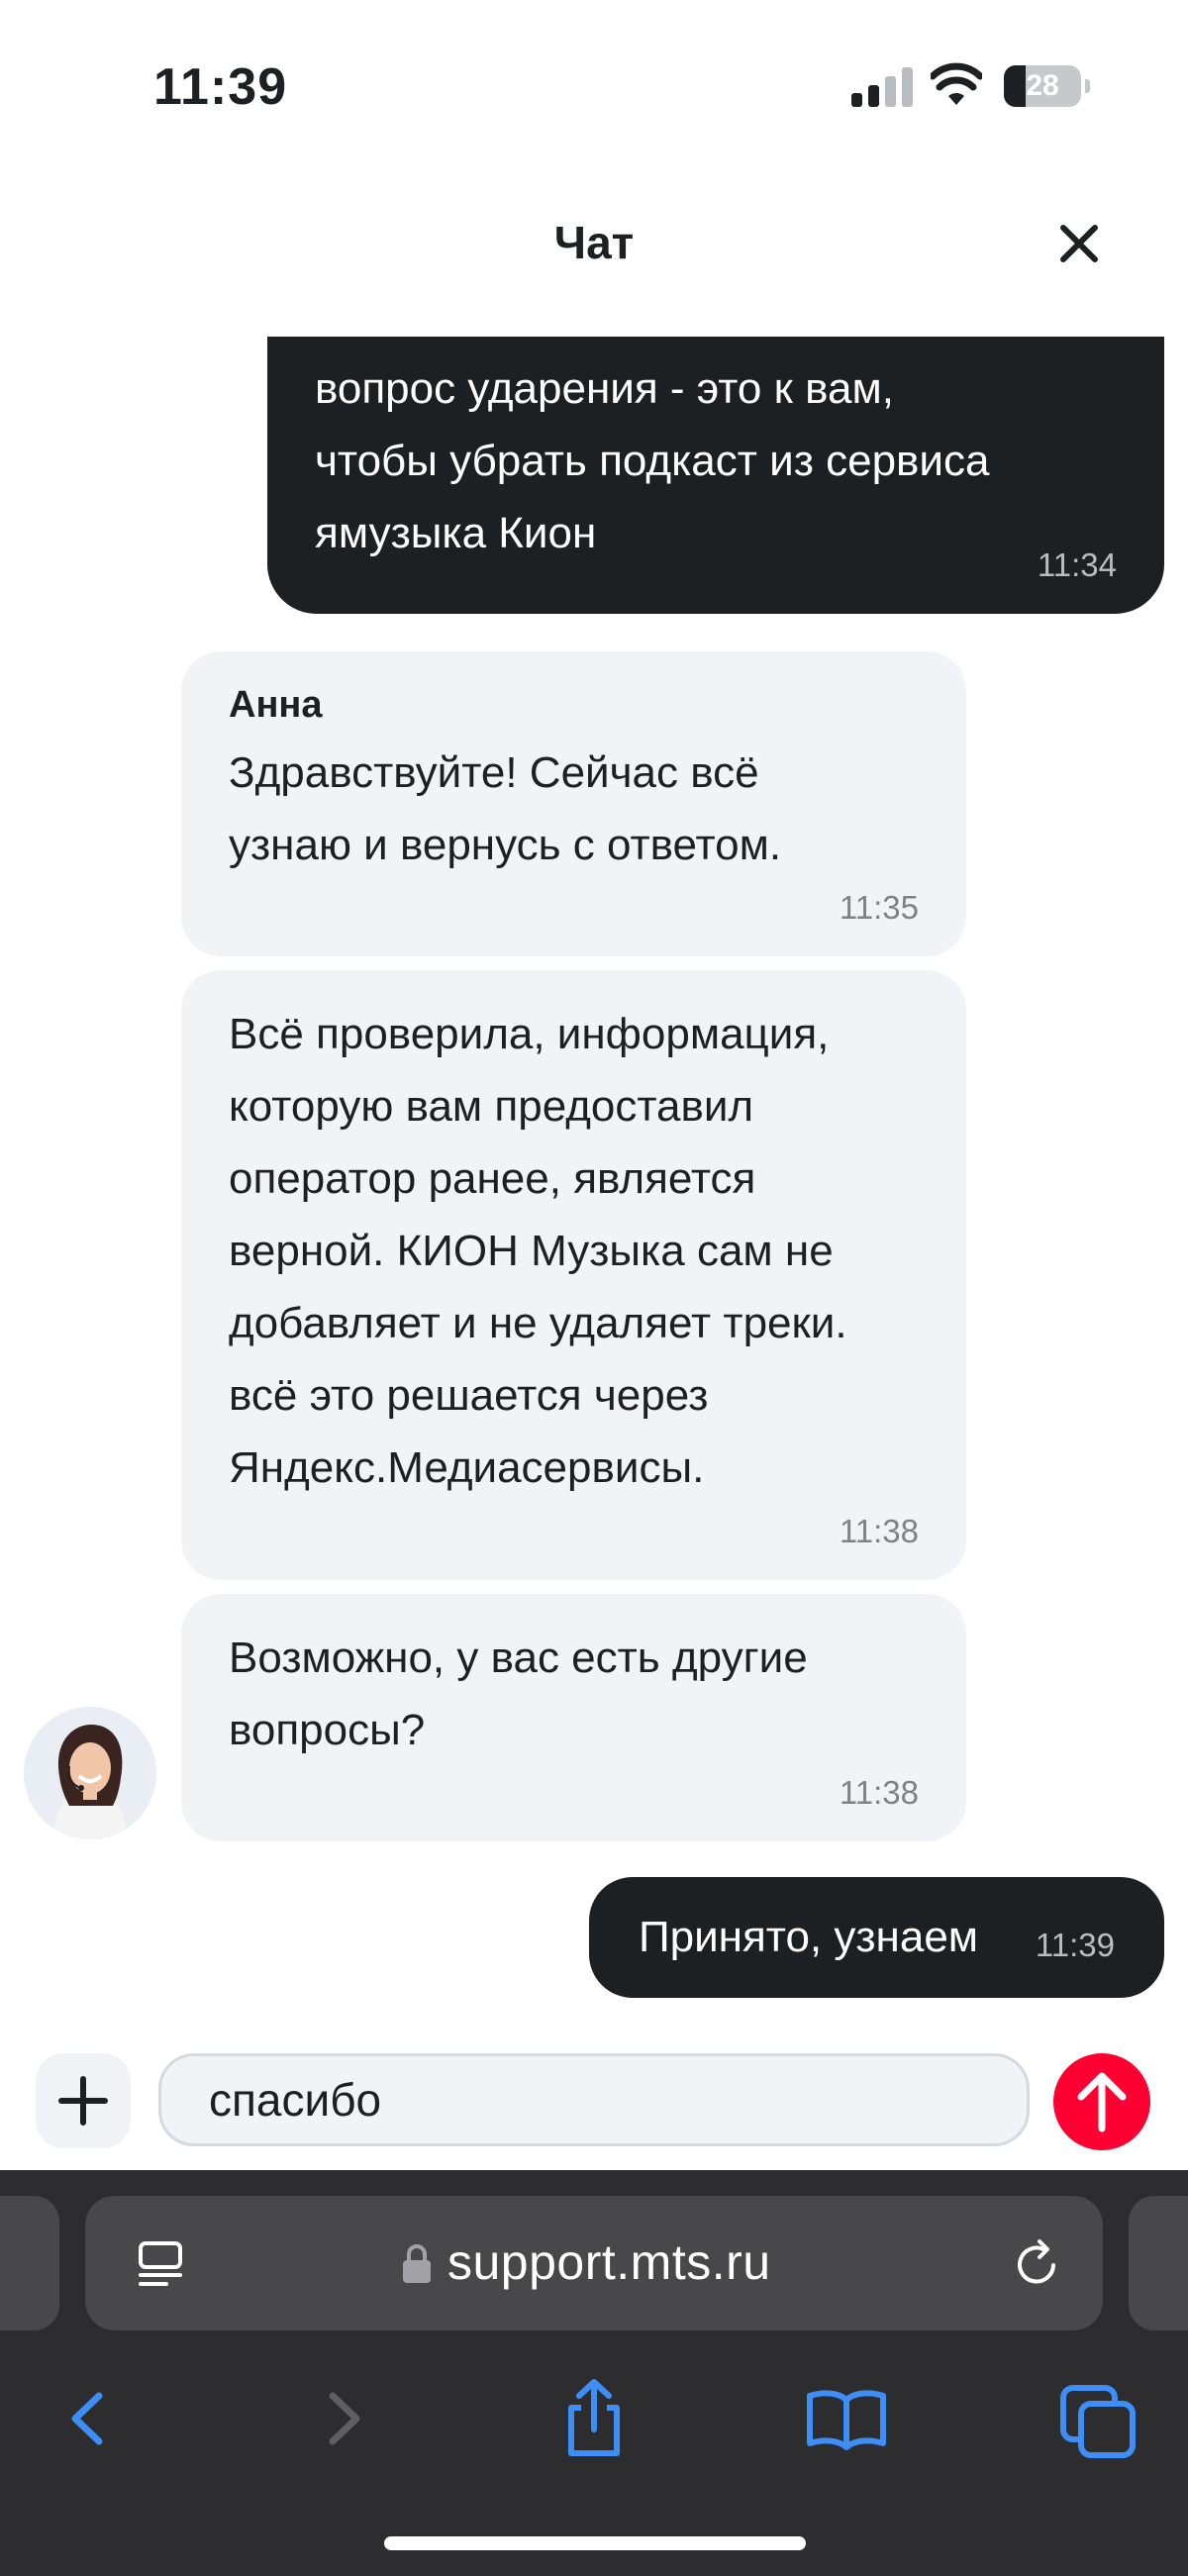 The width and height of the screenshot is (1188, 2576). I want to click on message-time: 11:35, so click(879, 908).